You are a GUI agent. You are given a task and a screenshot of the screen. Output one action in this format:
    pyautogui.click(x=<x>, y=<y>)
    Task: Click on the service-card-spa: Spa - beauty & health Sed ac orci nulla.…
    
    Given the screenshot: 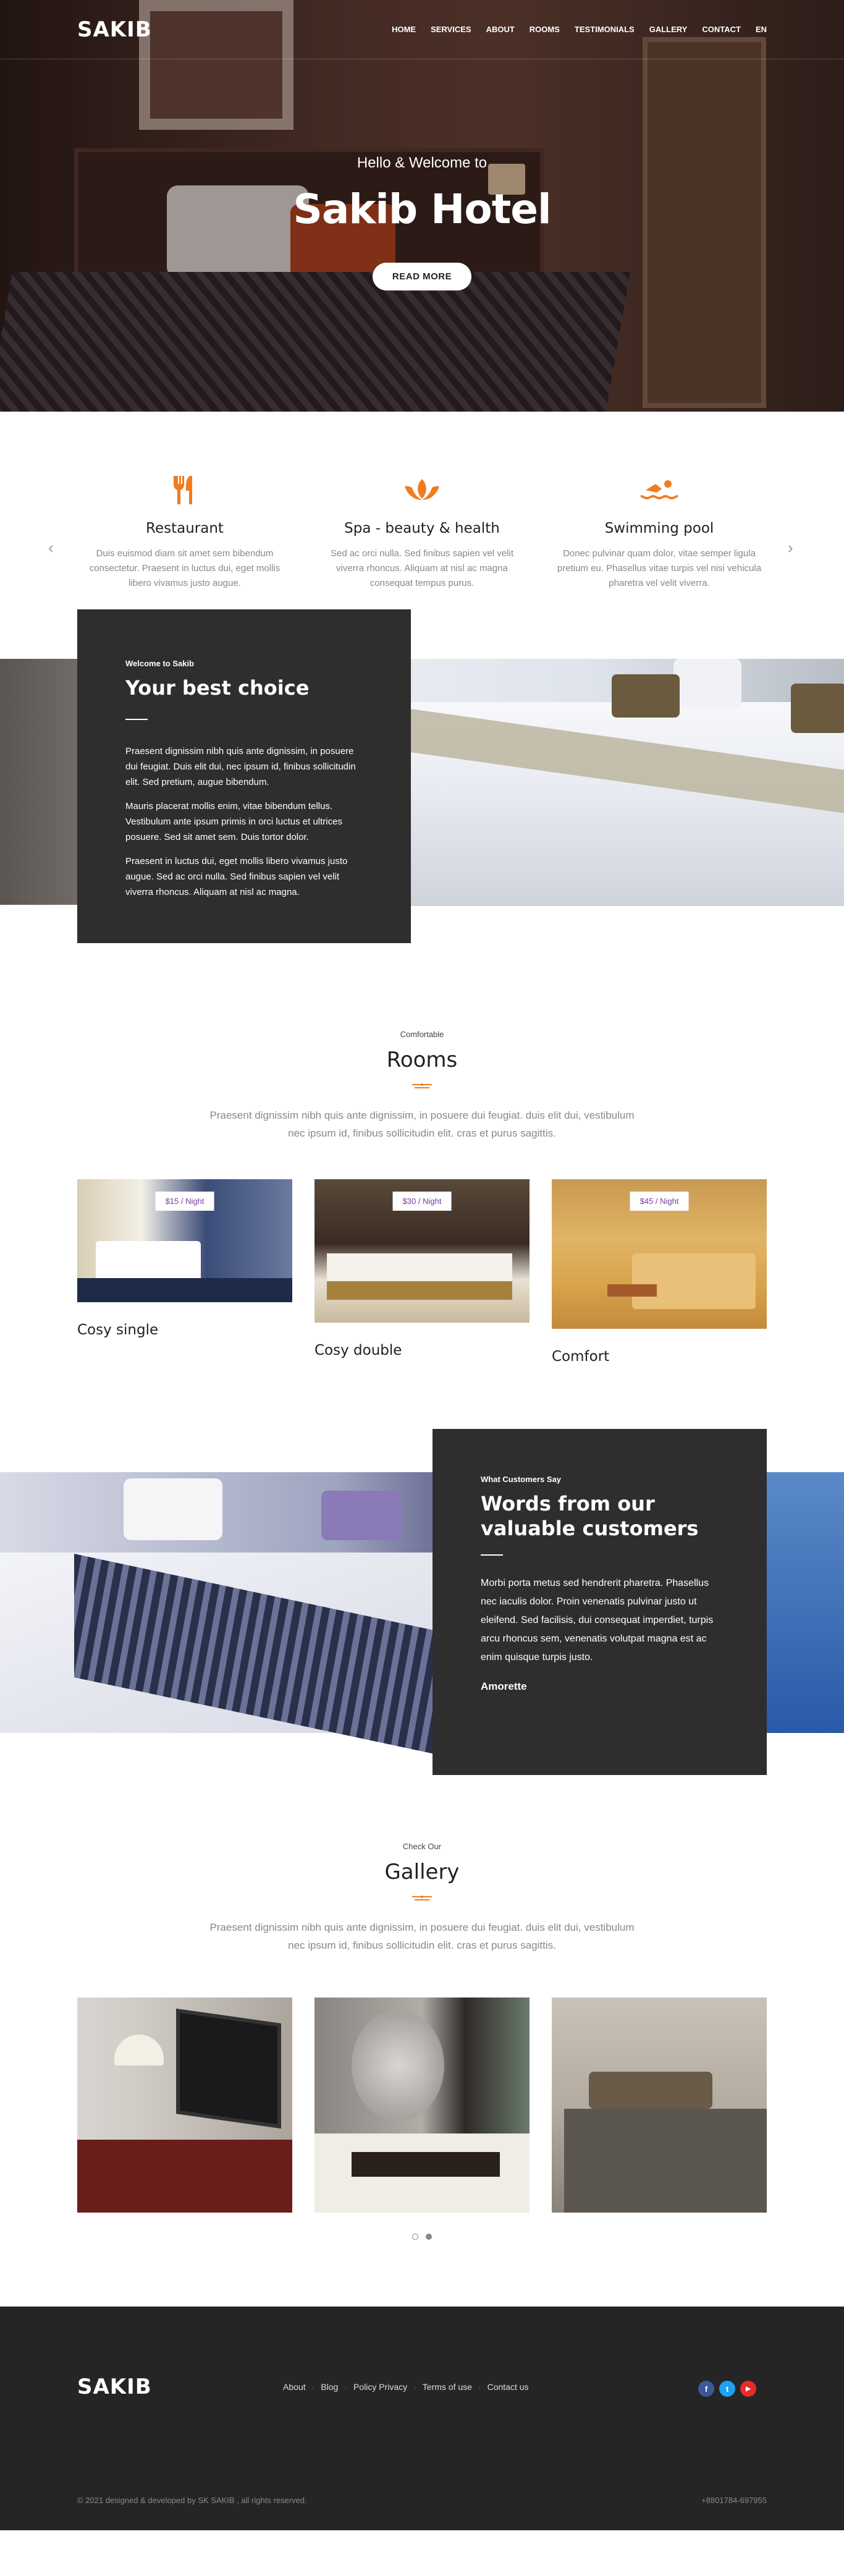 What is the action you would take?
    pyautogui.click(x=422, y=533)
    